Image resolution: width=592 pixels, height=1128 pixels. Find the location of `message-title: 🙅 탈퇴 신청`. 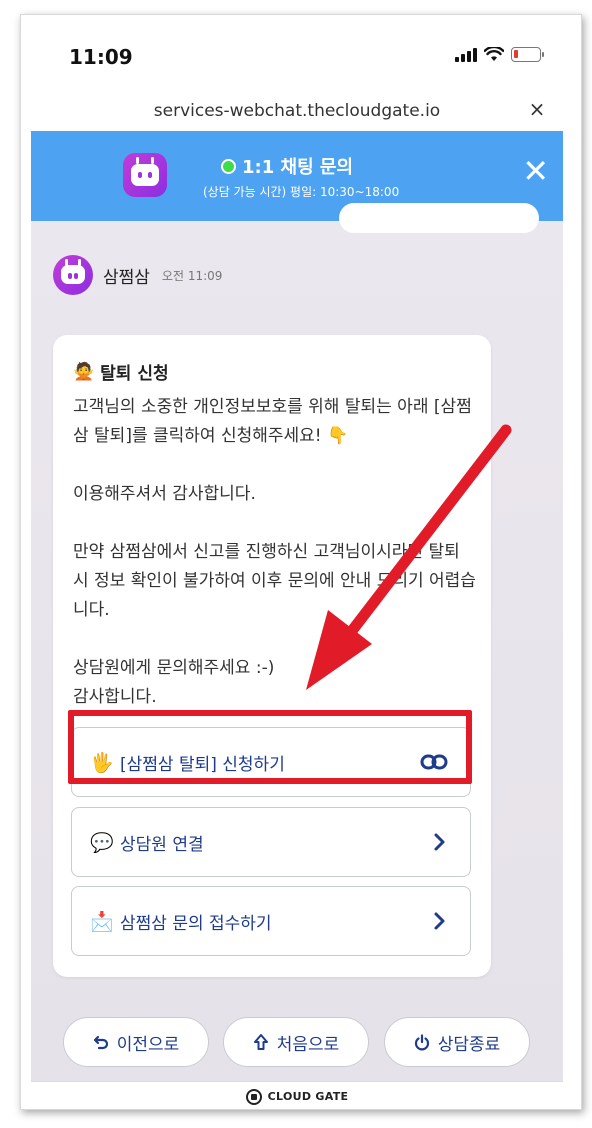

message-title: 🙅 탈퇴 신청 is located at coordinates (121, 372).